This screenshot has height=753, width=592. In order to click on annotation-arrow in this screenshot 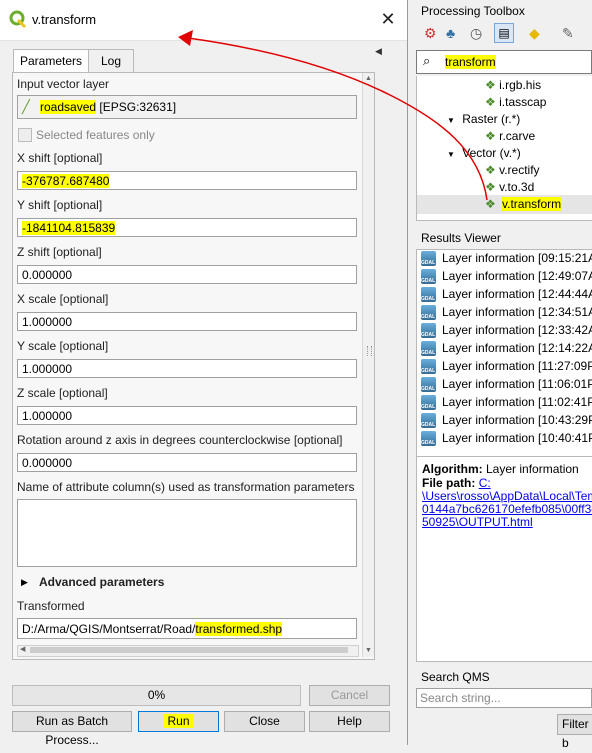, I will do `click(333, 115)`.